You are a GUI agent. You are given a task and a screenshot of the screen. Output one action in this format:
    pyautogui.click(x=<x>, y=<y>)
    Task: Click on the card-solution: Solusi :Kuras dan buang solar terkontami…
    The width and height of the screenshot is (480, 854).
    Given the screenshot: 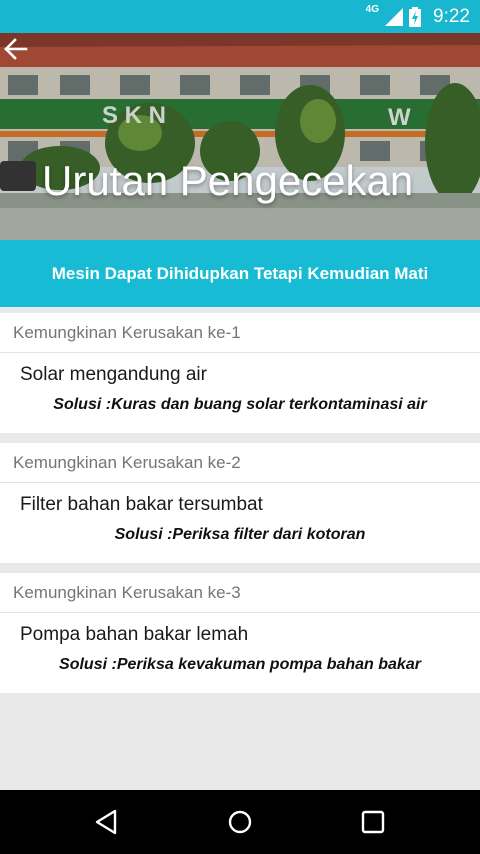 What is the action you would take?
    pyautogui.click(x=240, y=404)
    